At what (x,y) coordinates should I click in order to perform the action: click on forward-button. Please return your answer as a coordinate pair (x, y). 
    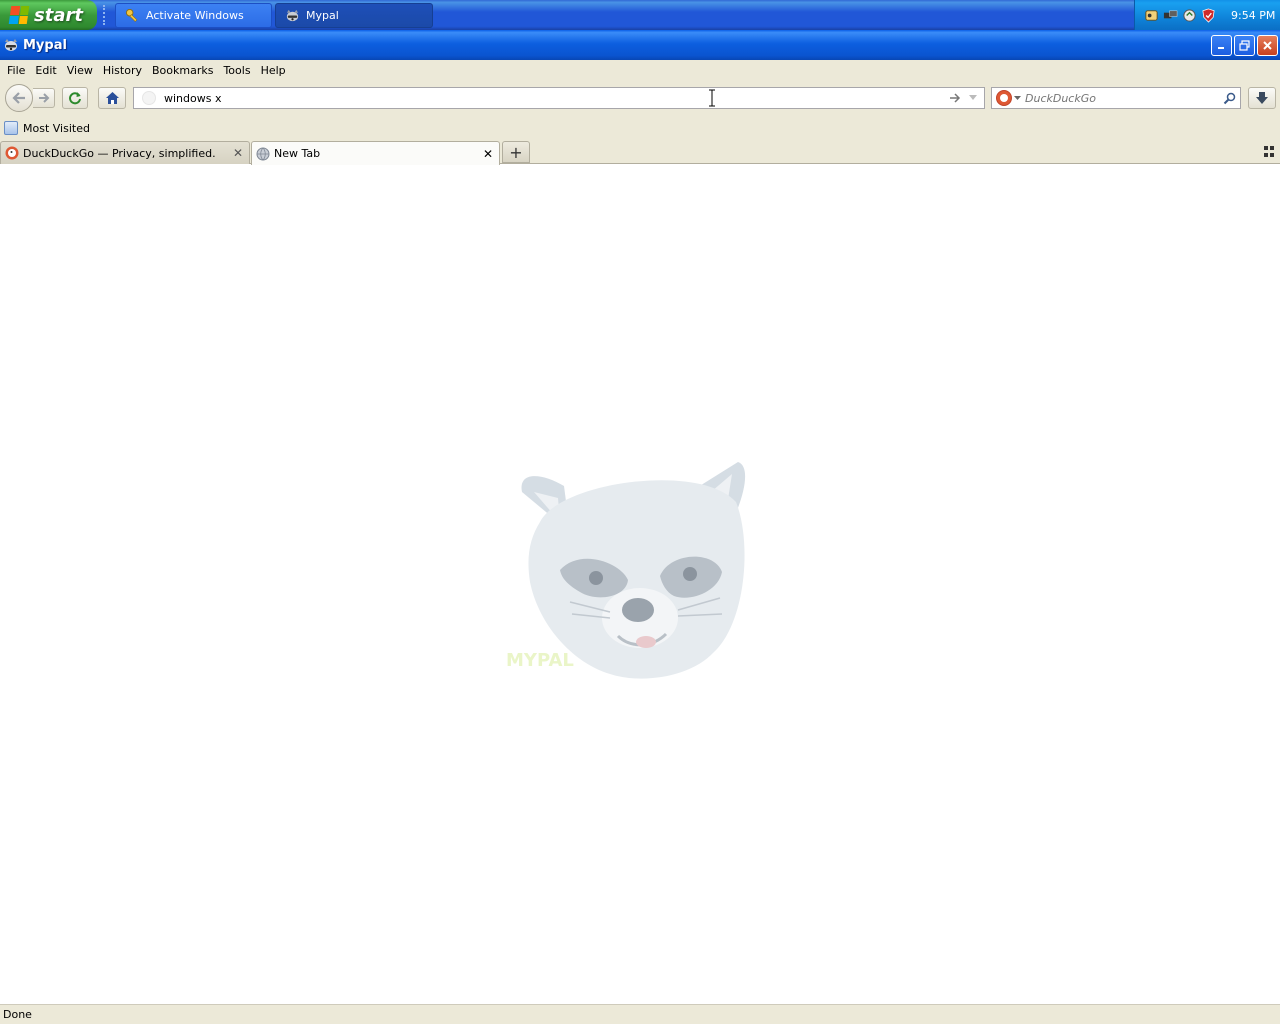
    Looking at the image, I should click on (44, 98).